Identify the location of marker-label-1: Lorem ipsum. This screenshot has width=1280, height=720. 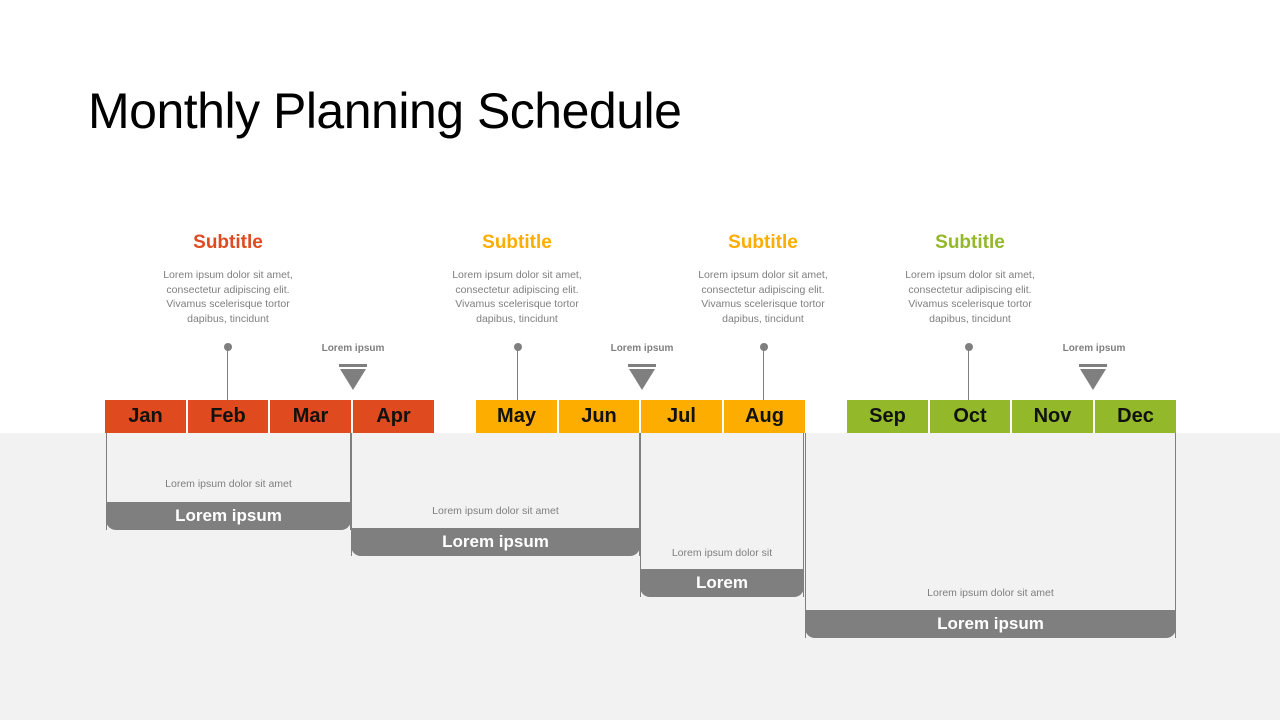
(353, 348).